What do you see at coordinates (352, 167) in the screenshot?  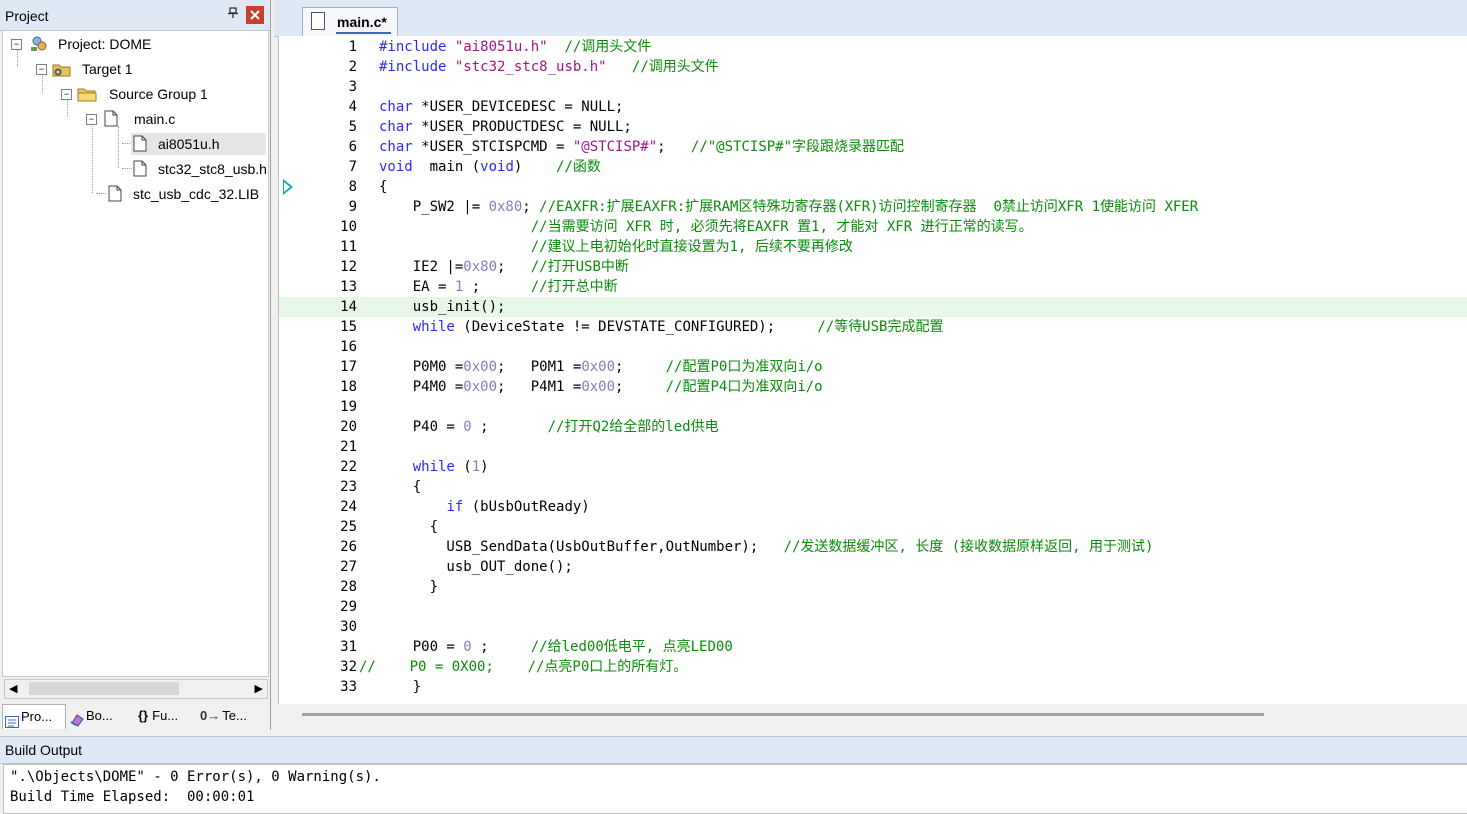 I see `line-number: 7` at bounding box center [352, 167].